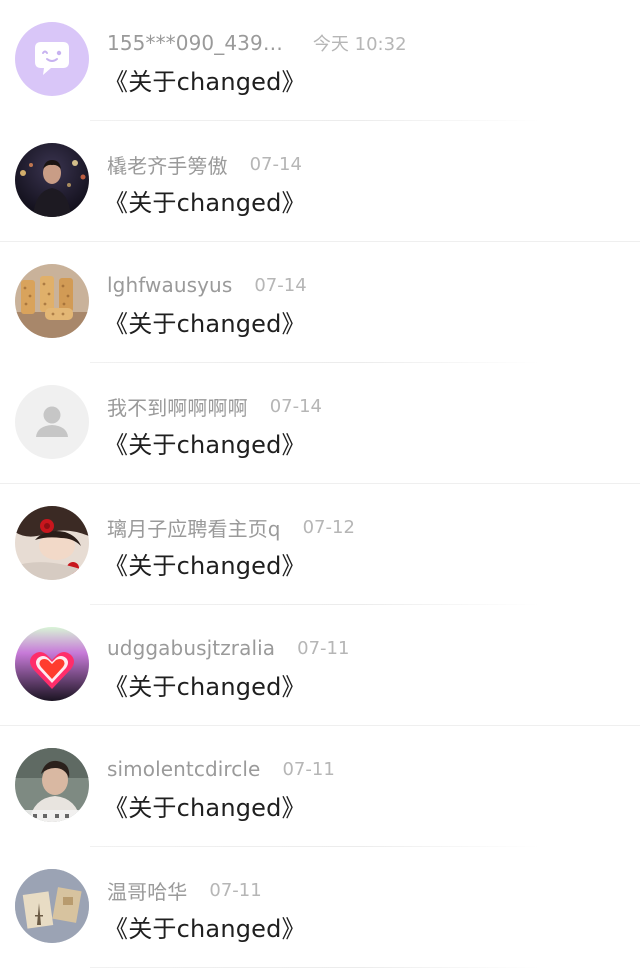 The image size is (640, 969). Describe the element at coordinates (177, 406) in the screenshot. I see `username: 我不到啊啊啊啊` at that location.